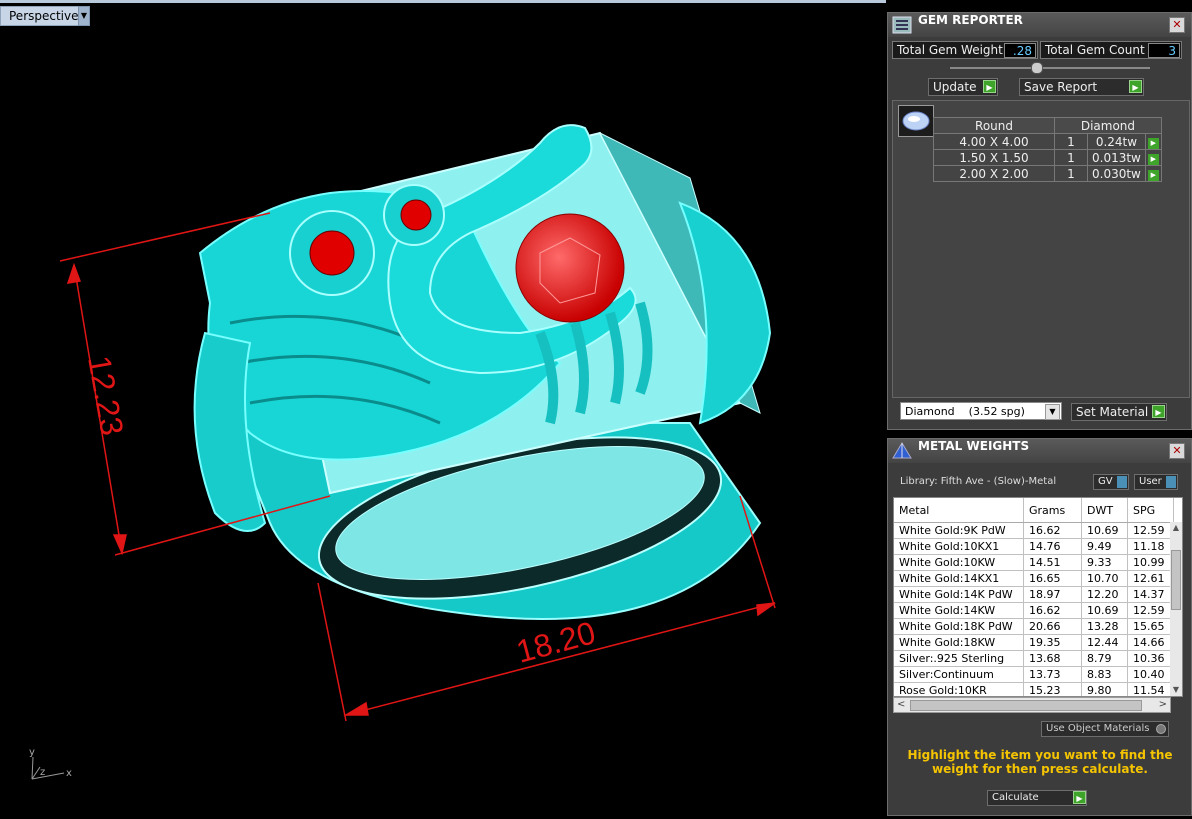 This screenshot has height=819, width=1192. Describe the element at coordinates (69, 773) in the screenshot. I see `axis-x-label: x` at that location.